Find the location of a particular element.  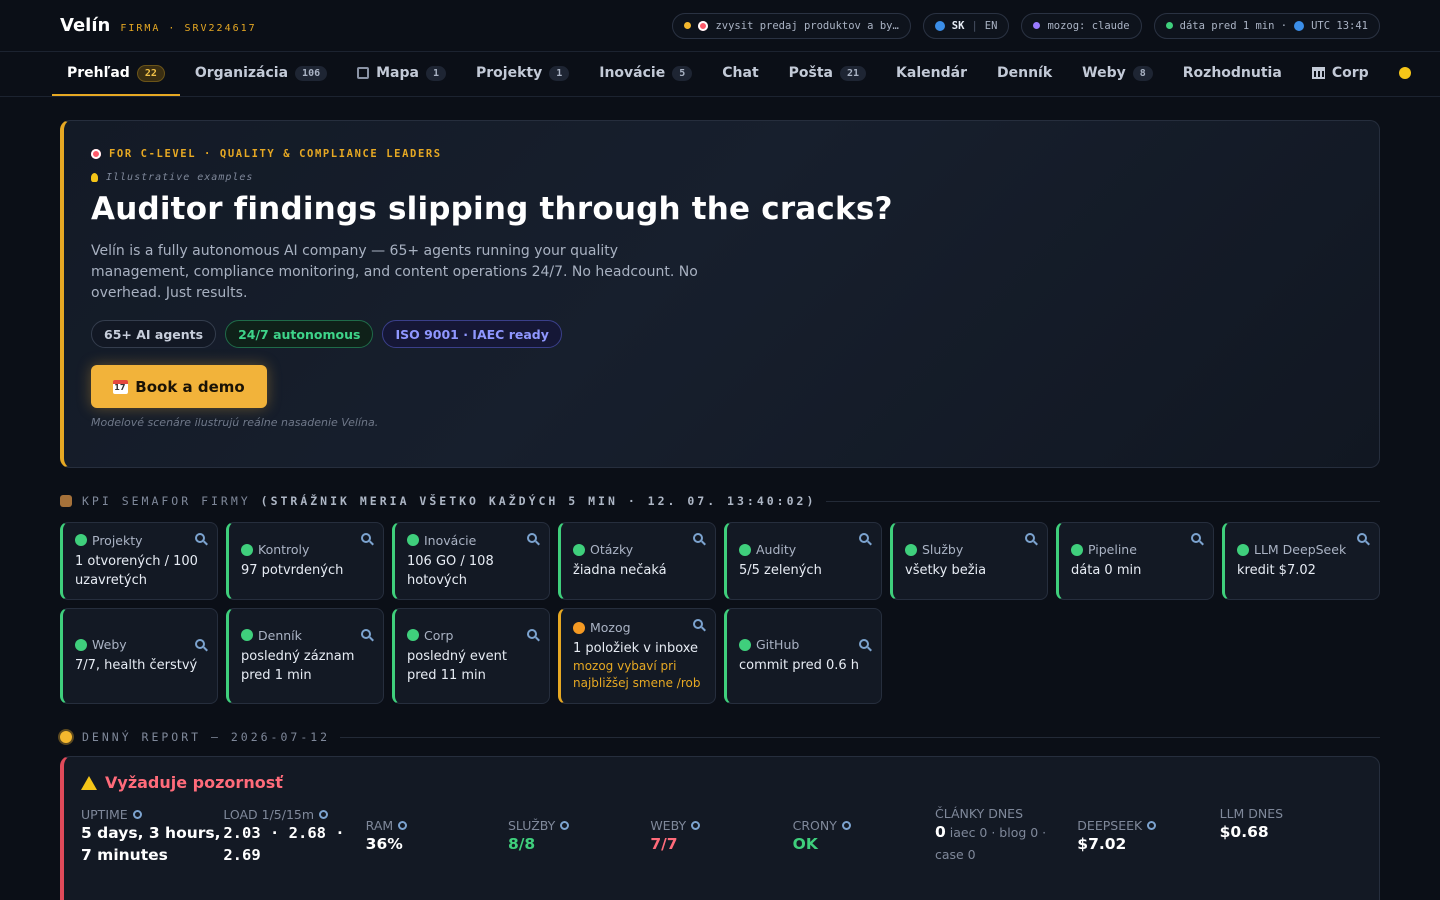

kpi-card-llm-deepseek: LLM DeepSeek kredit $7.02 is located at coordinates (1301, 561).